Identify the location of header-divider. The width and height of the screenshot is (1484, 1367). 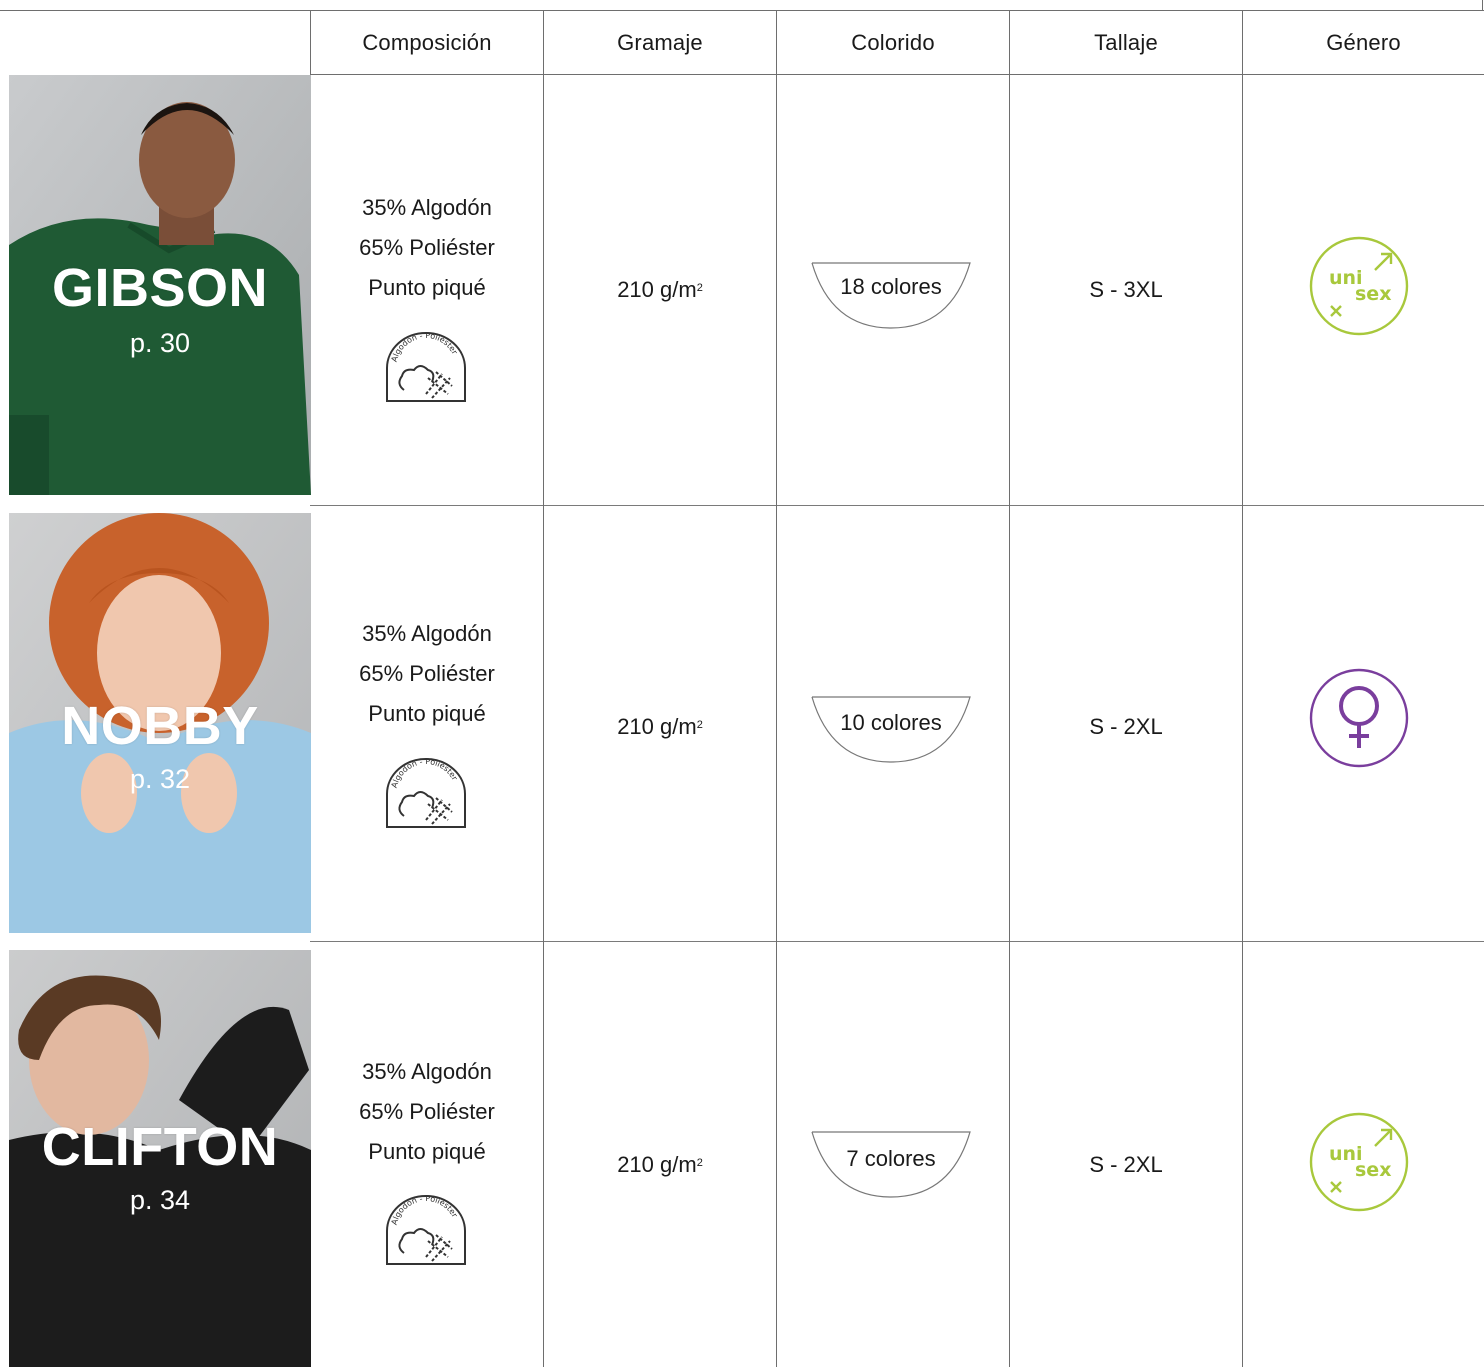
(897, 74).